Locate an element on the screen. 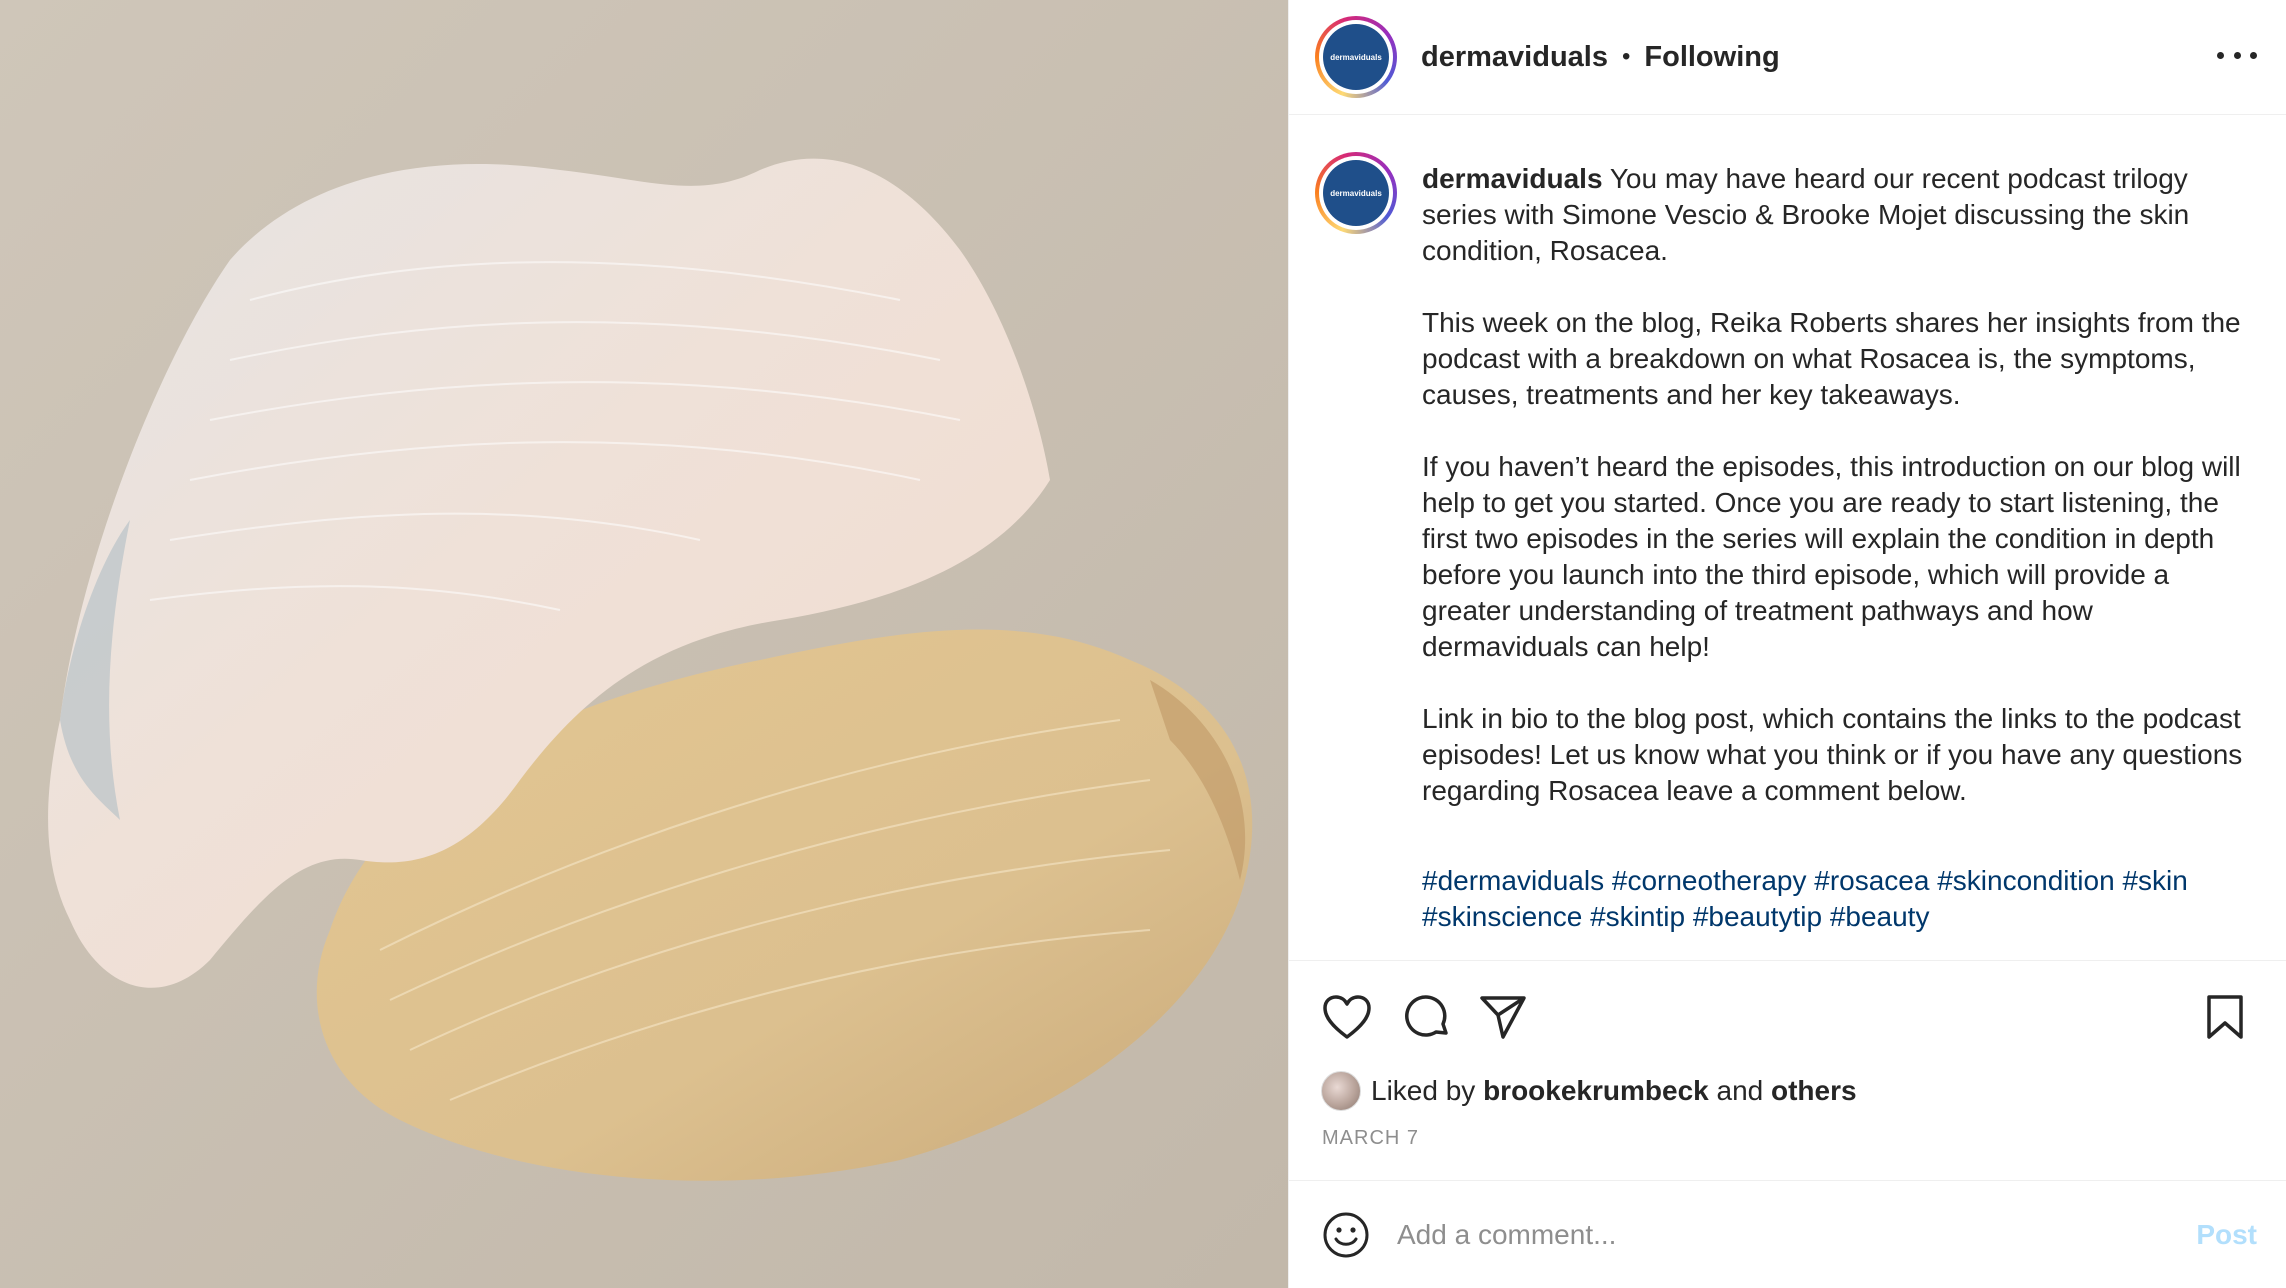 This screenshot has height=1288, width=2286. hashtag-link: #beautytip is located at coordinates (1757, 916).